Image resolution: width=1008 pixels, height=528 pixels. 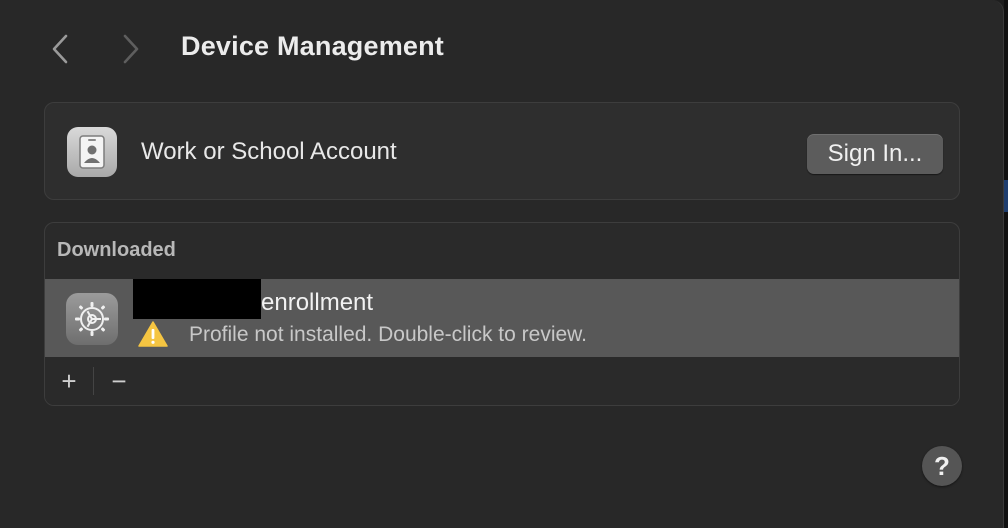 I want to click on back-button, so click(x=60, y=49).